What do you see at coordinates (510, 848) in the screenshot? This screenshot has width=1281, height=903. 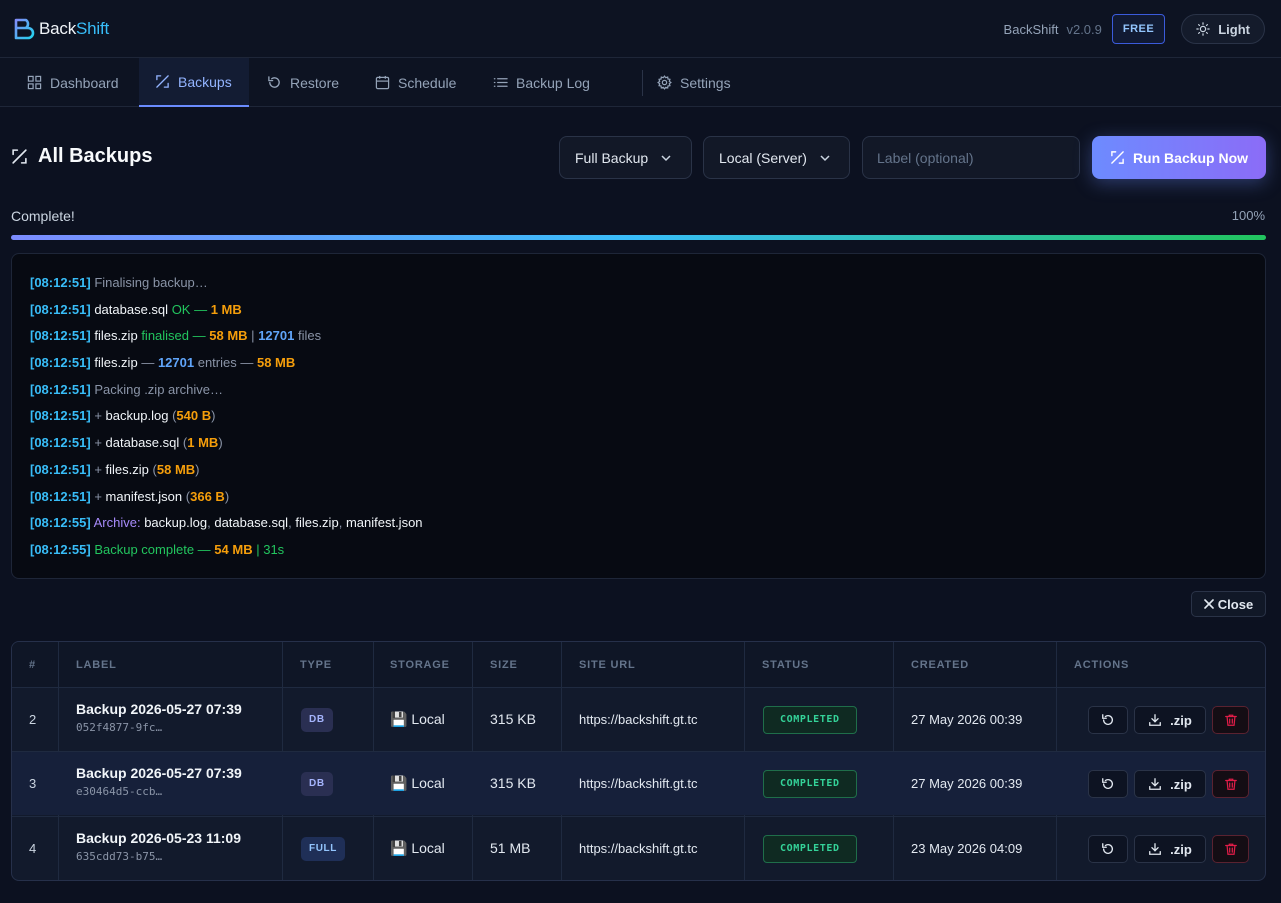 I see `size-cell: 51 MB` at bounding box center [510, 848].